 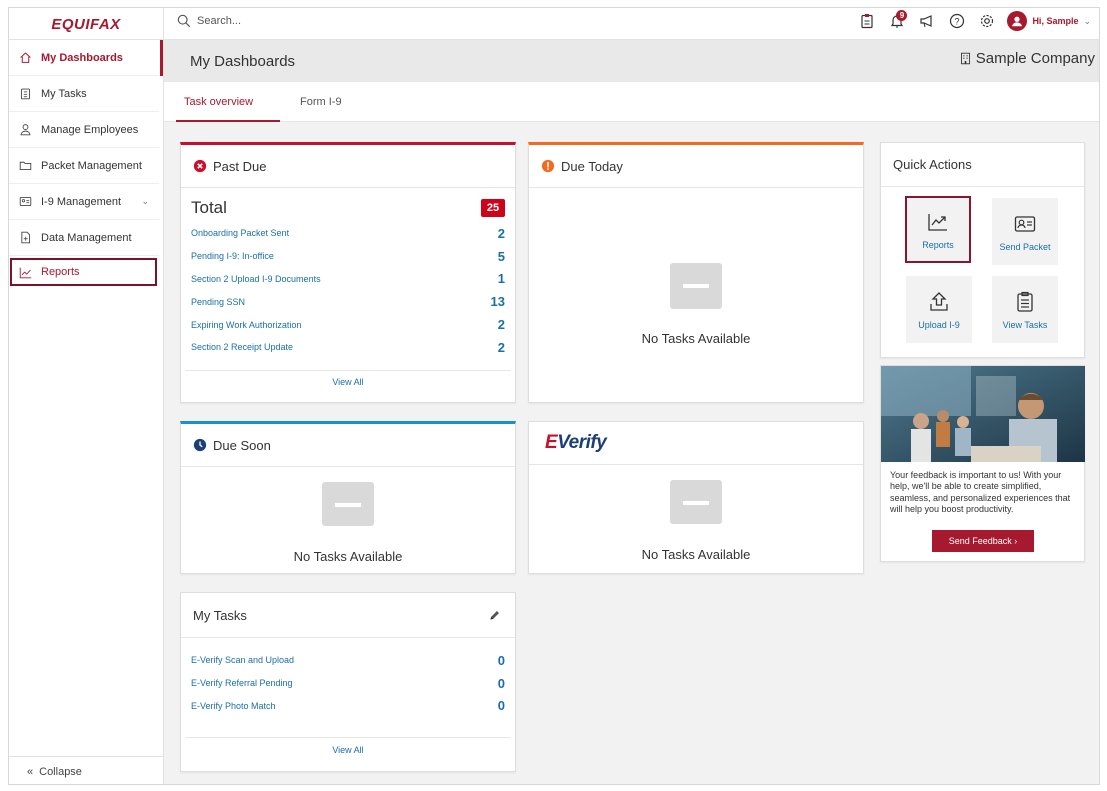 I want to click on empty-state-text: No Tasks Available, so click(x=696, y=338).